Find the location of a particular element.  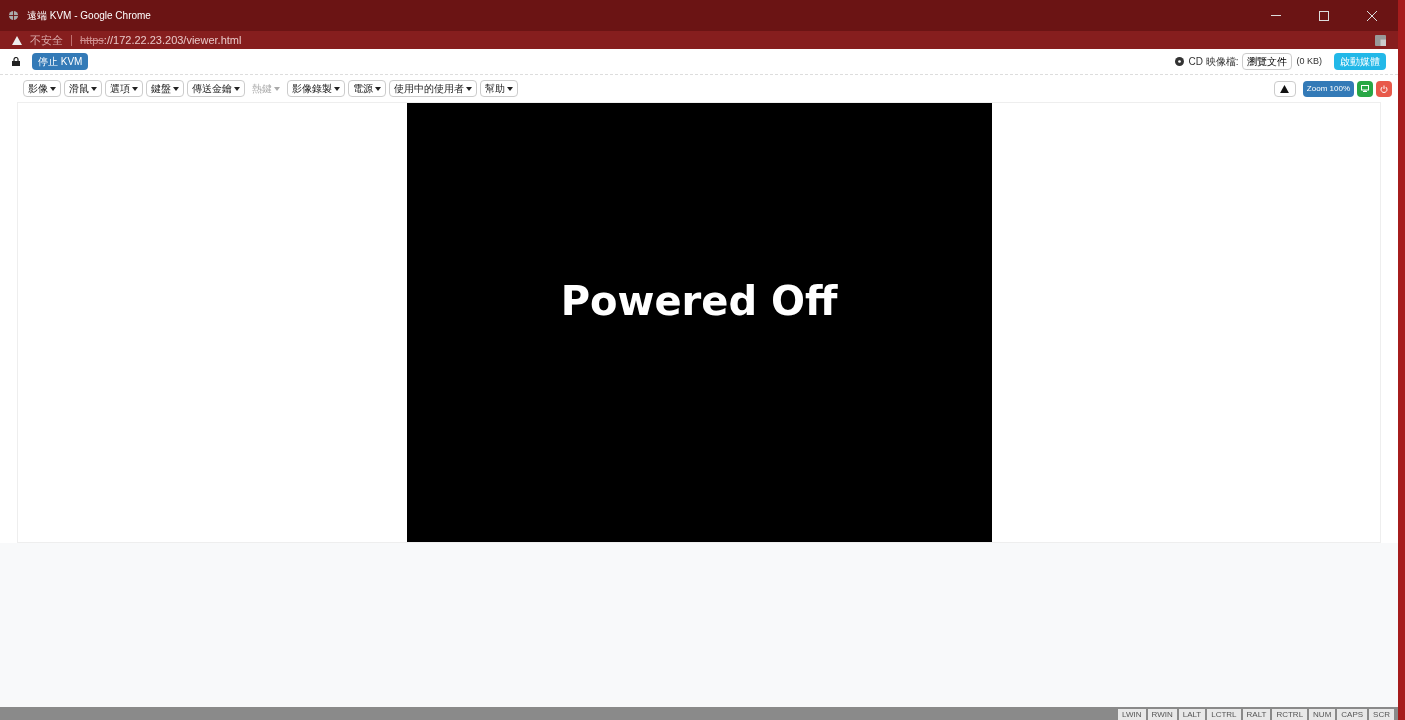

close-icon is located at coordinates (1372, 15).